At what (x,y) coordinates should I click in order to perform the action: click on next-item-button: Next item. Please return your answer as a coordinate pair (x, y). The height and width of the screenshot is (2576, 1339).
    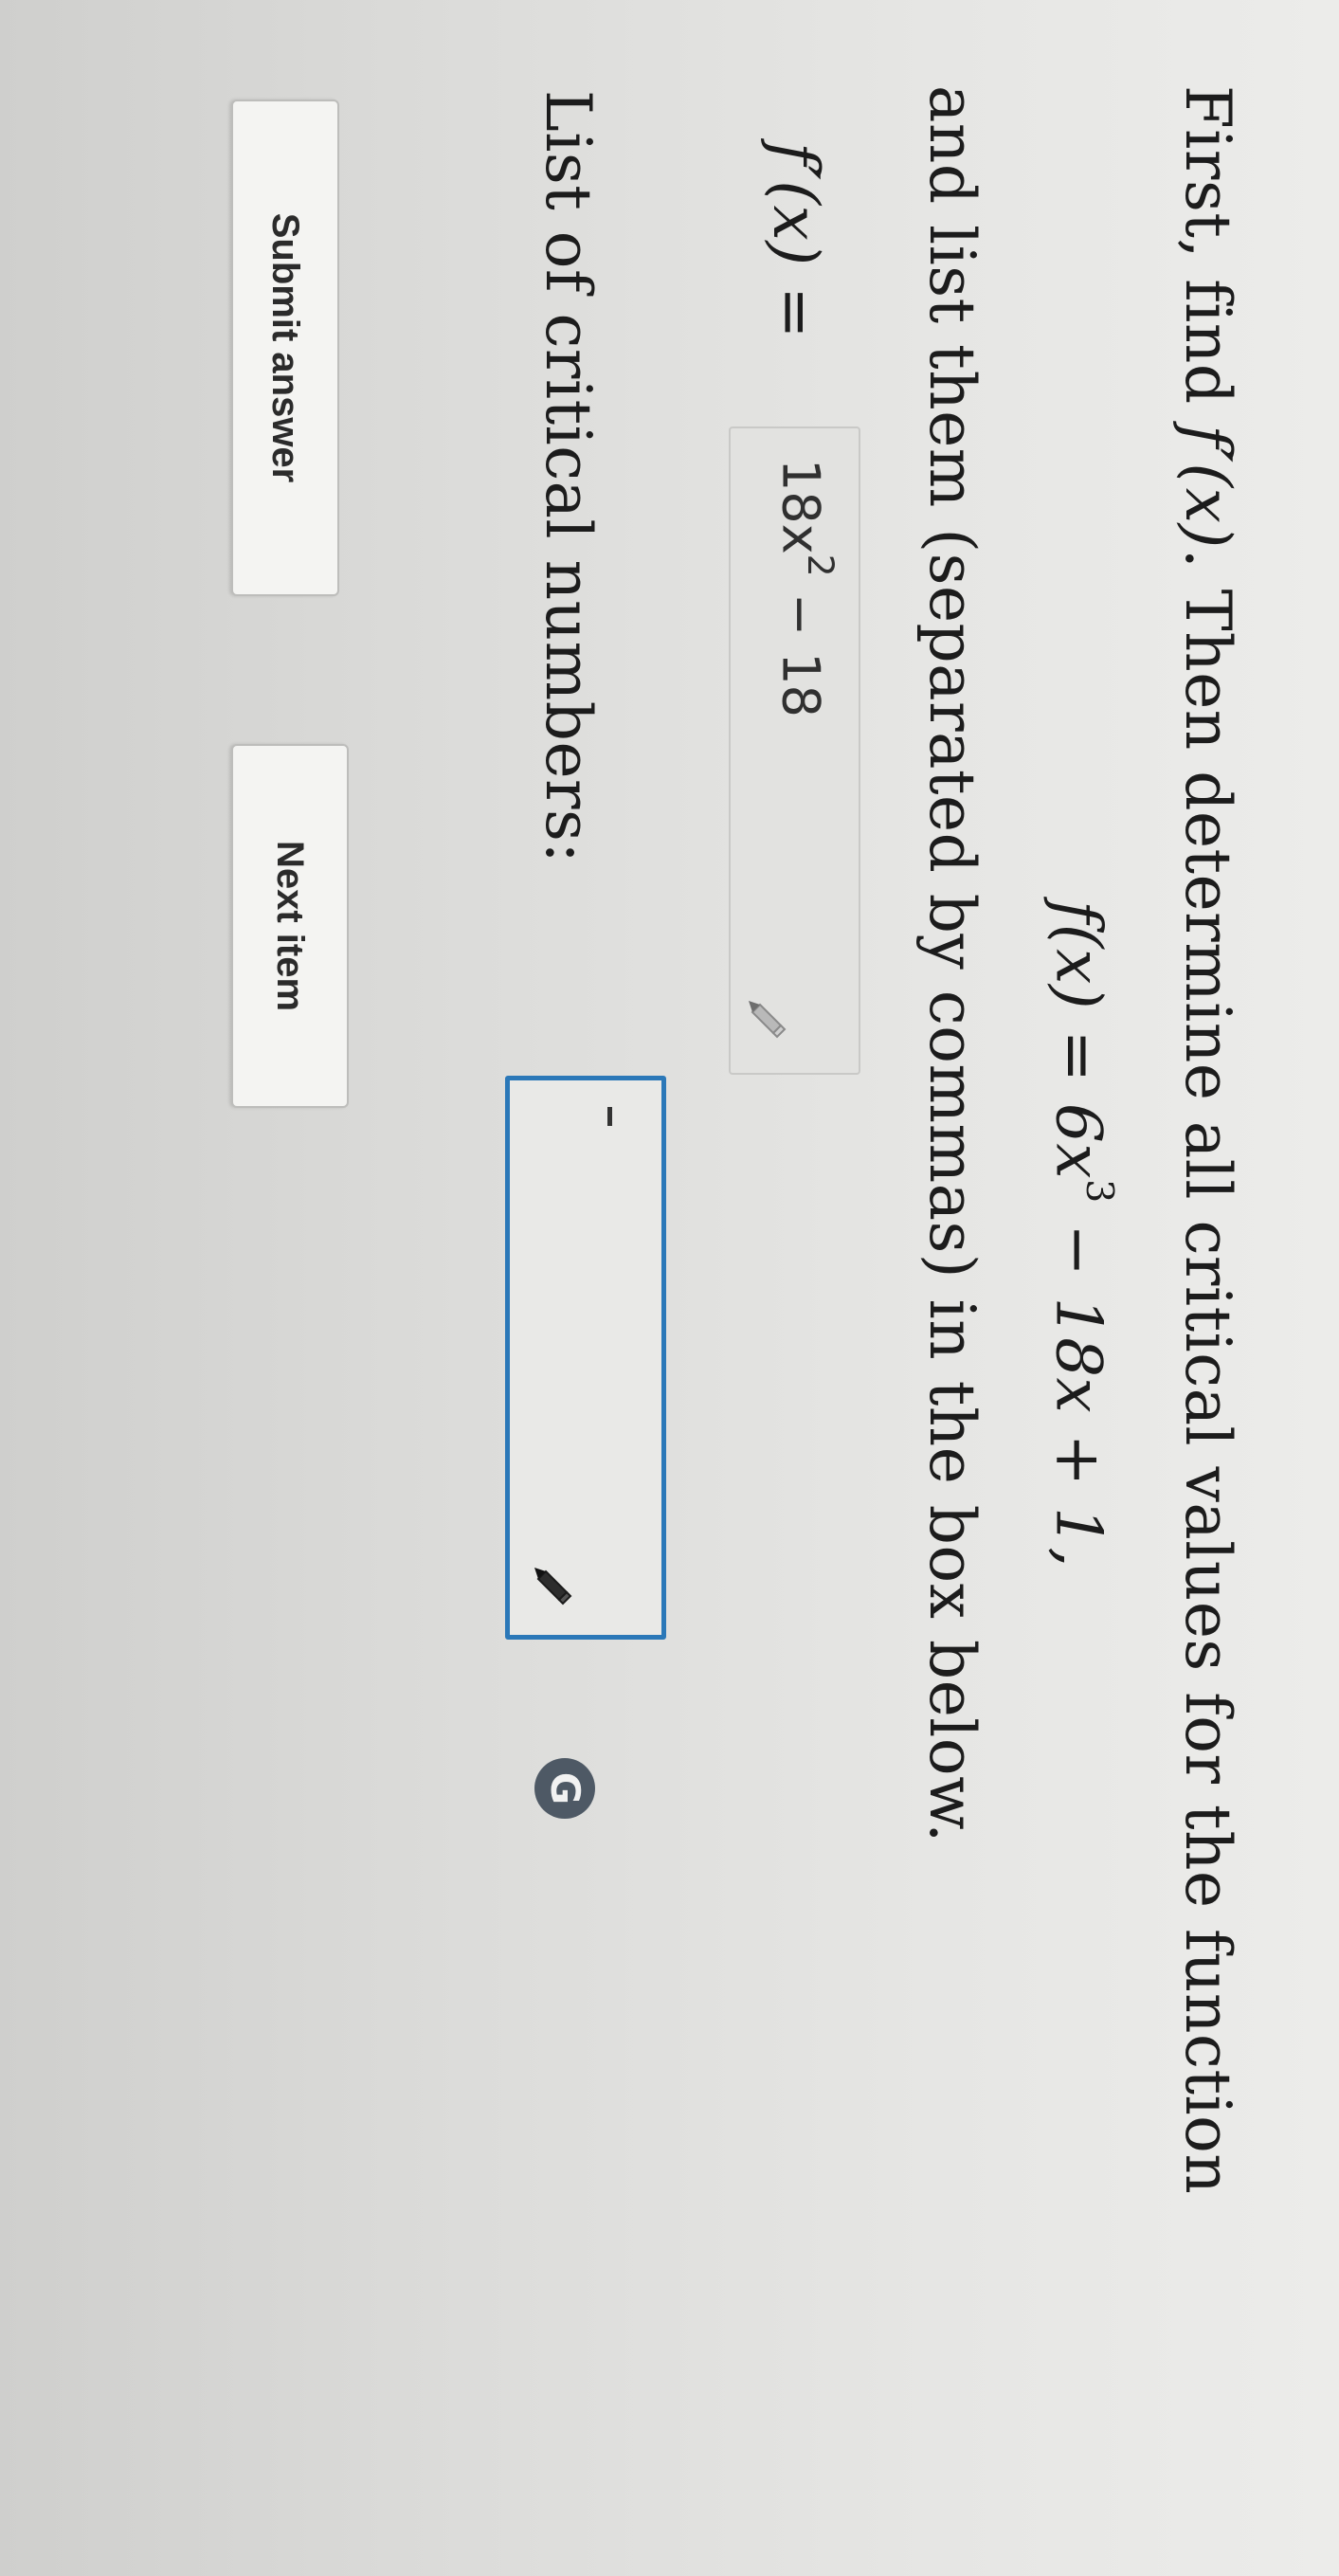
    Looking at the image, I should click on (290, 926).